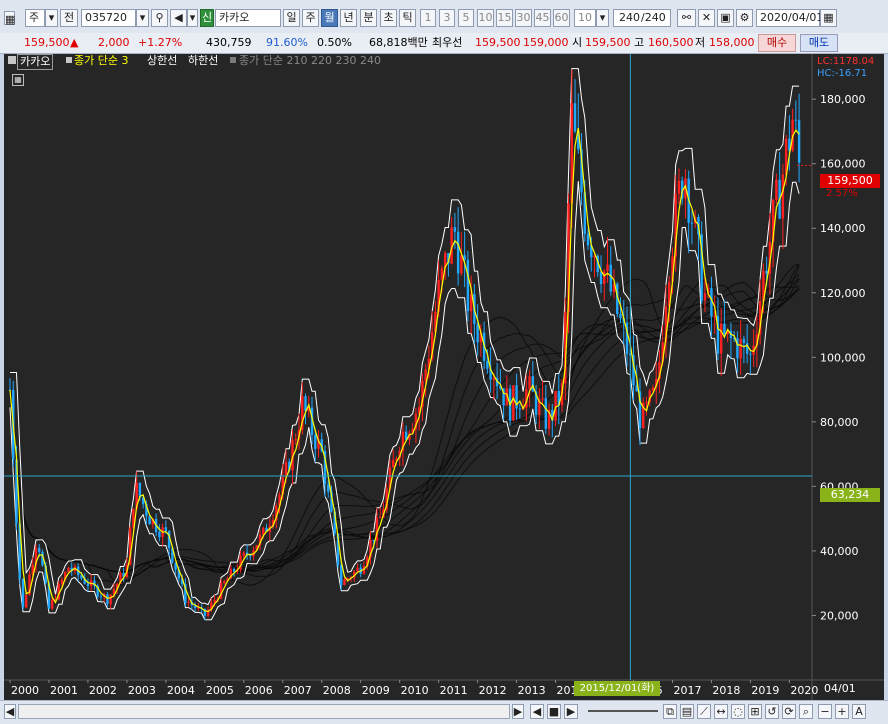 The width and height of the screenshot is (888, 724). I want to click on interval-15: 15, so click(504, 18).